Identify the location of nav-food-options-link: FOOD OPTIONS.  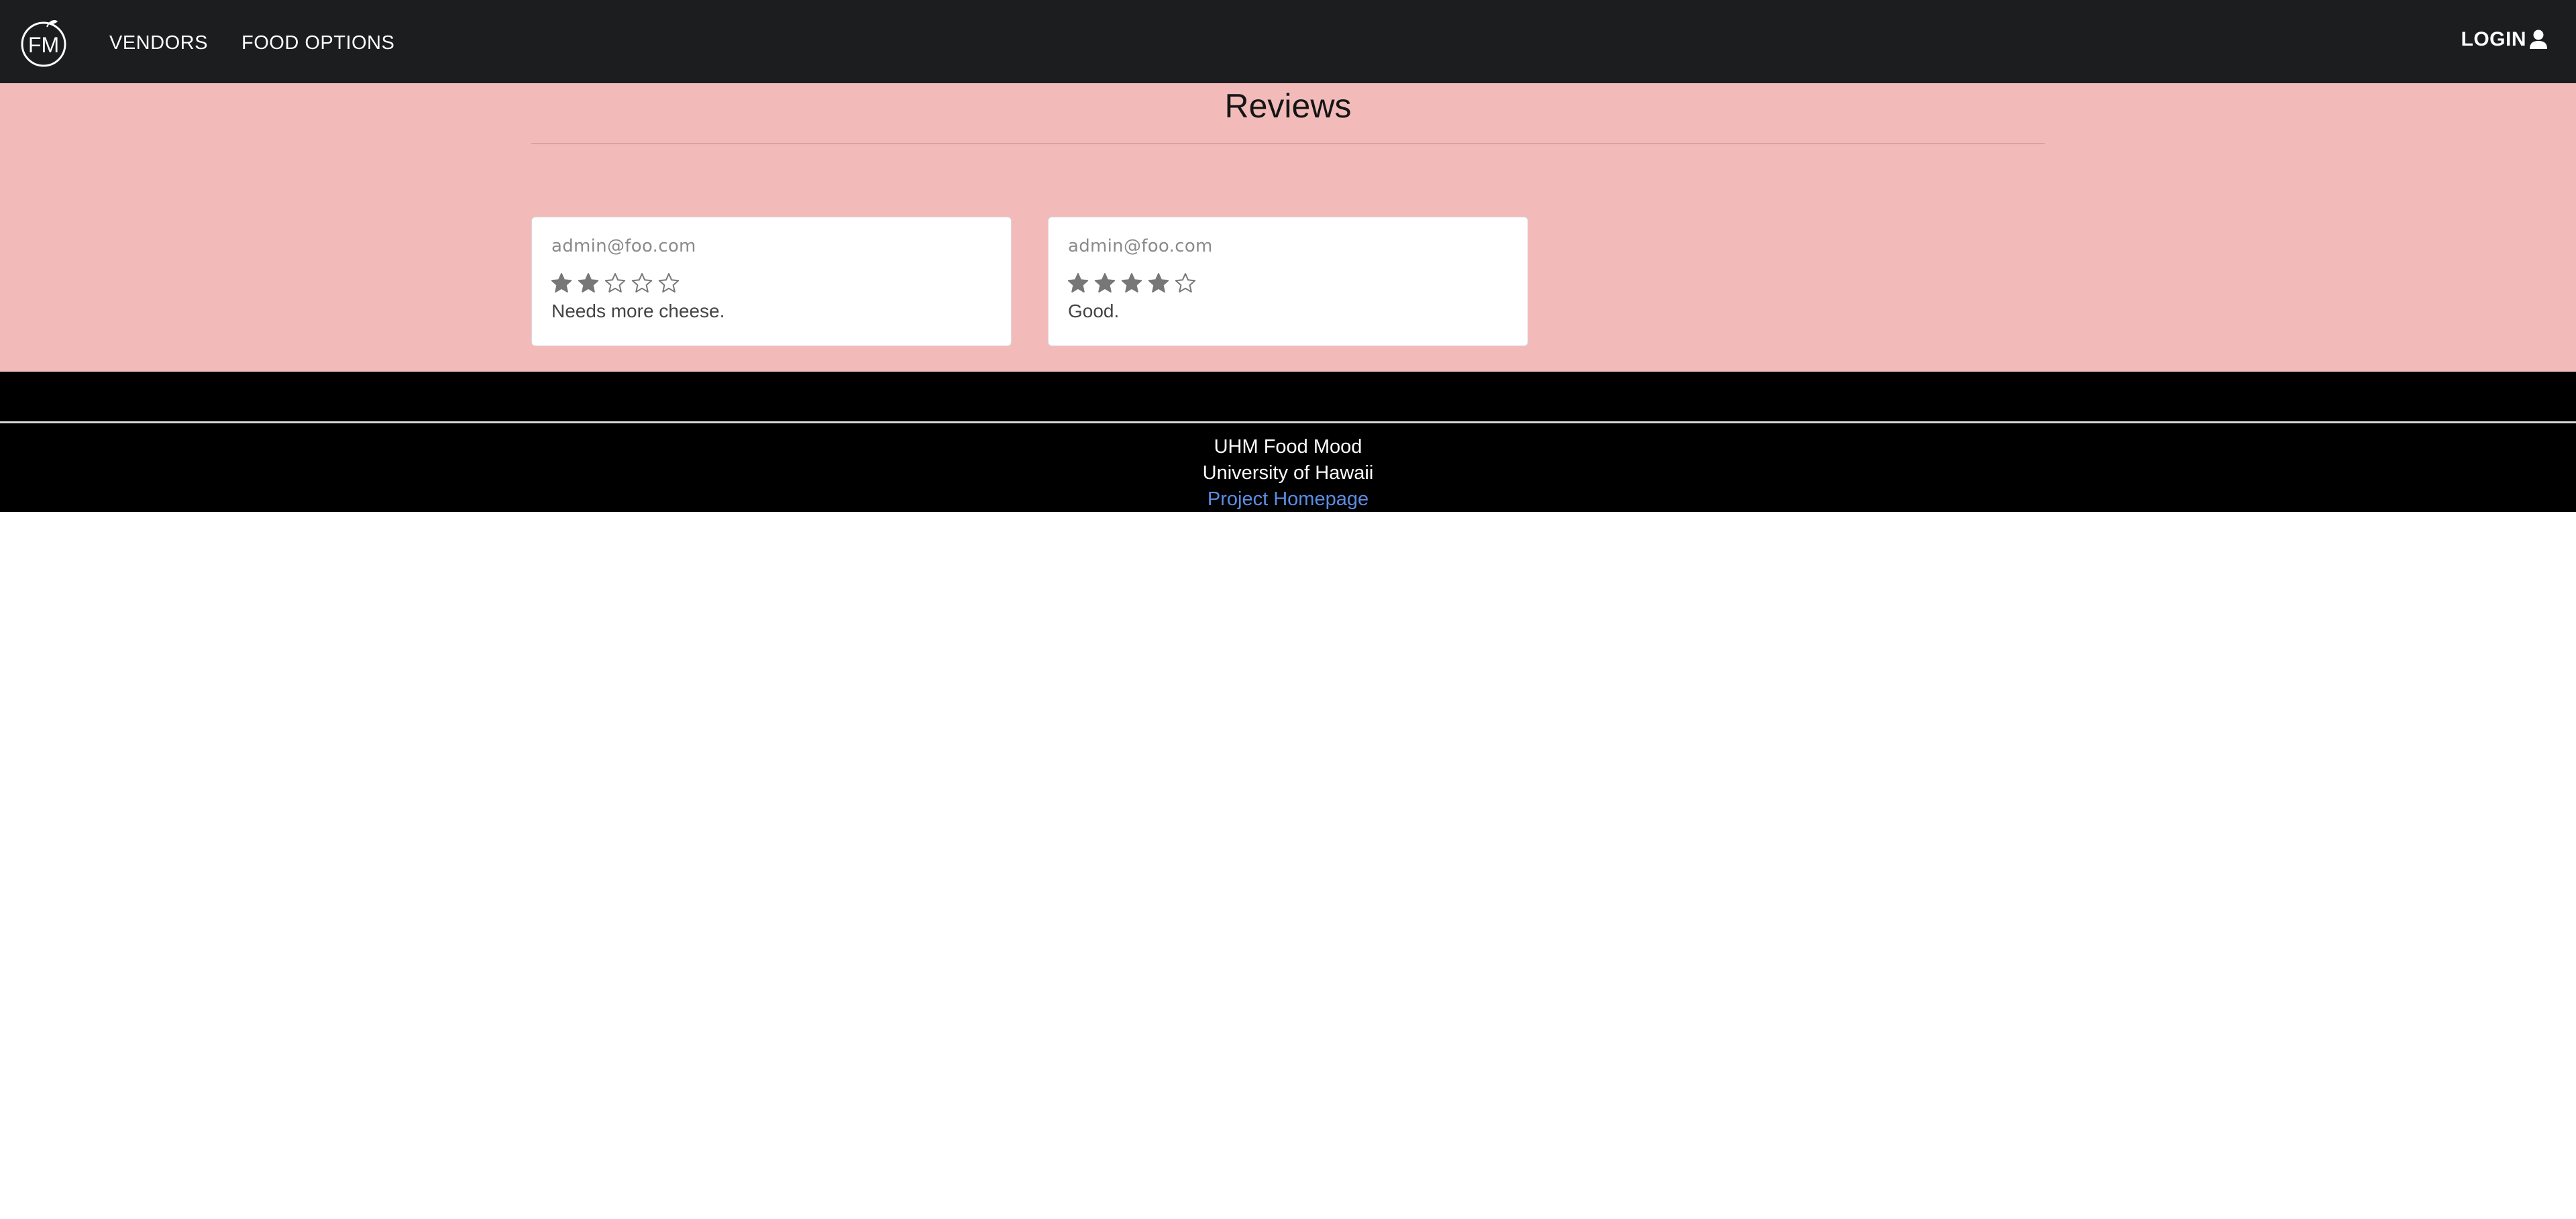
(317, 43).